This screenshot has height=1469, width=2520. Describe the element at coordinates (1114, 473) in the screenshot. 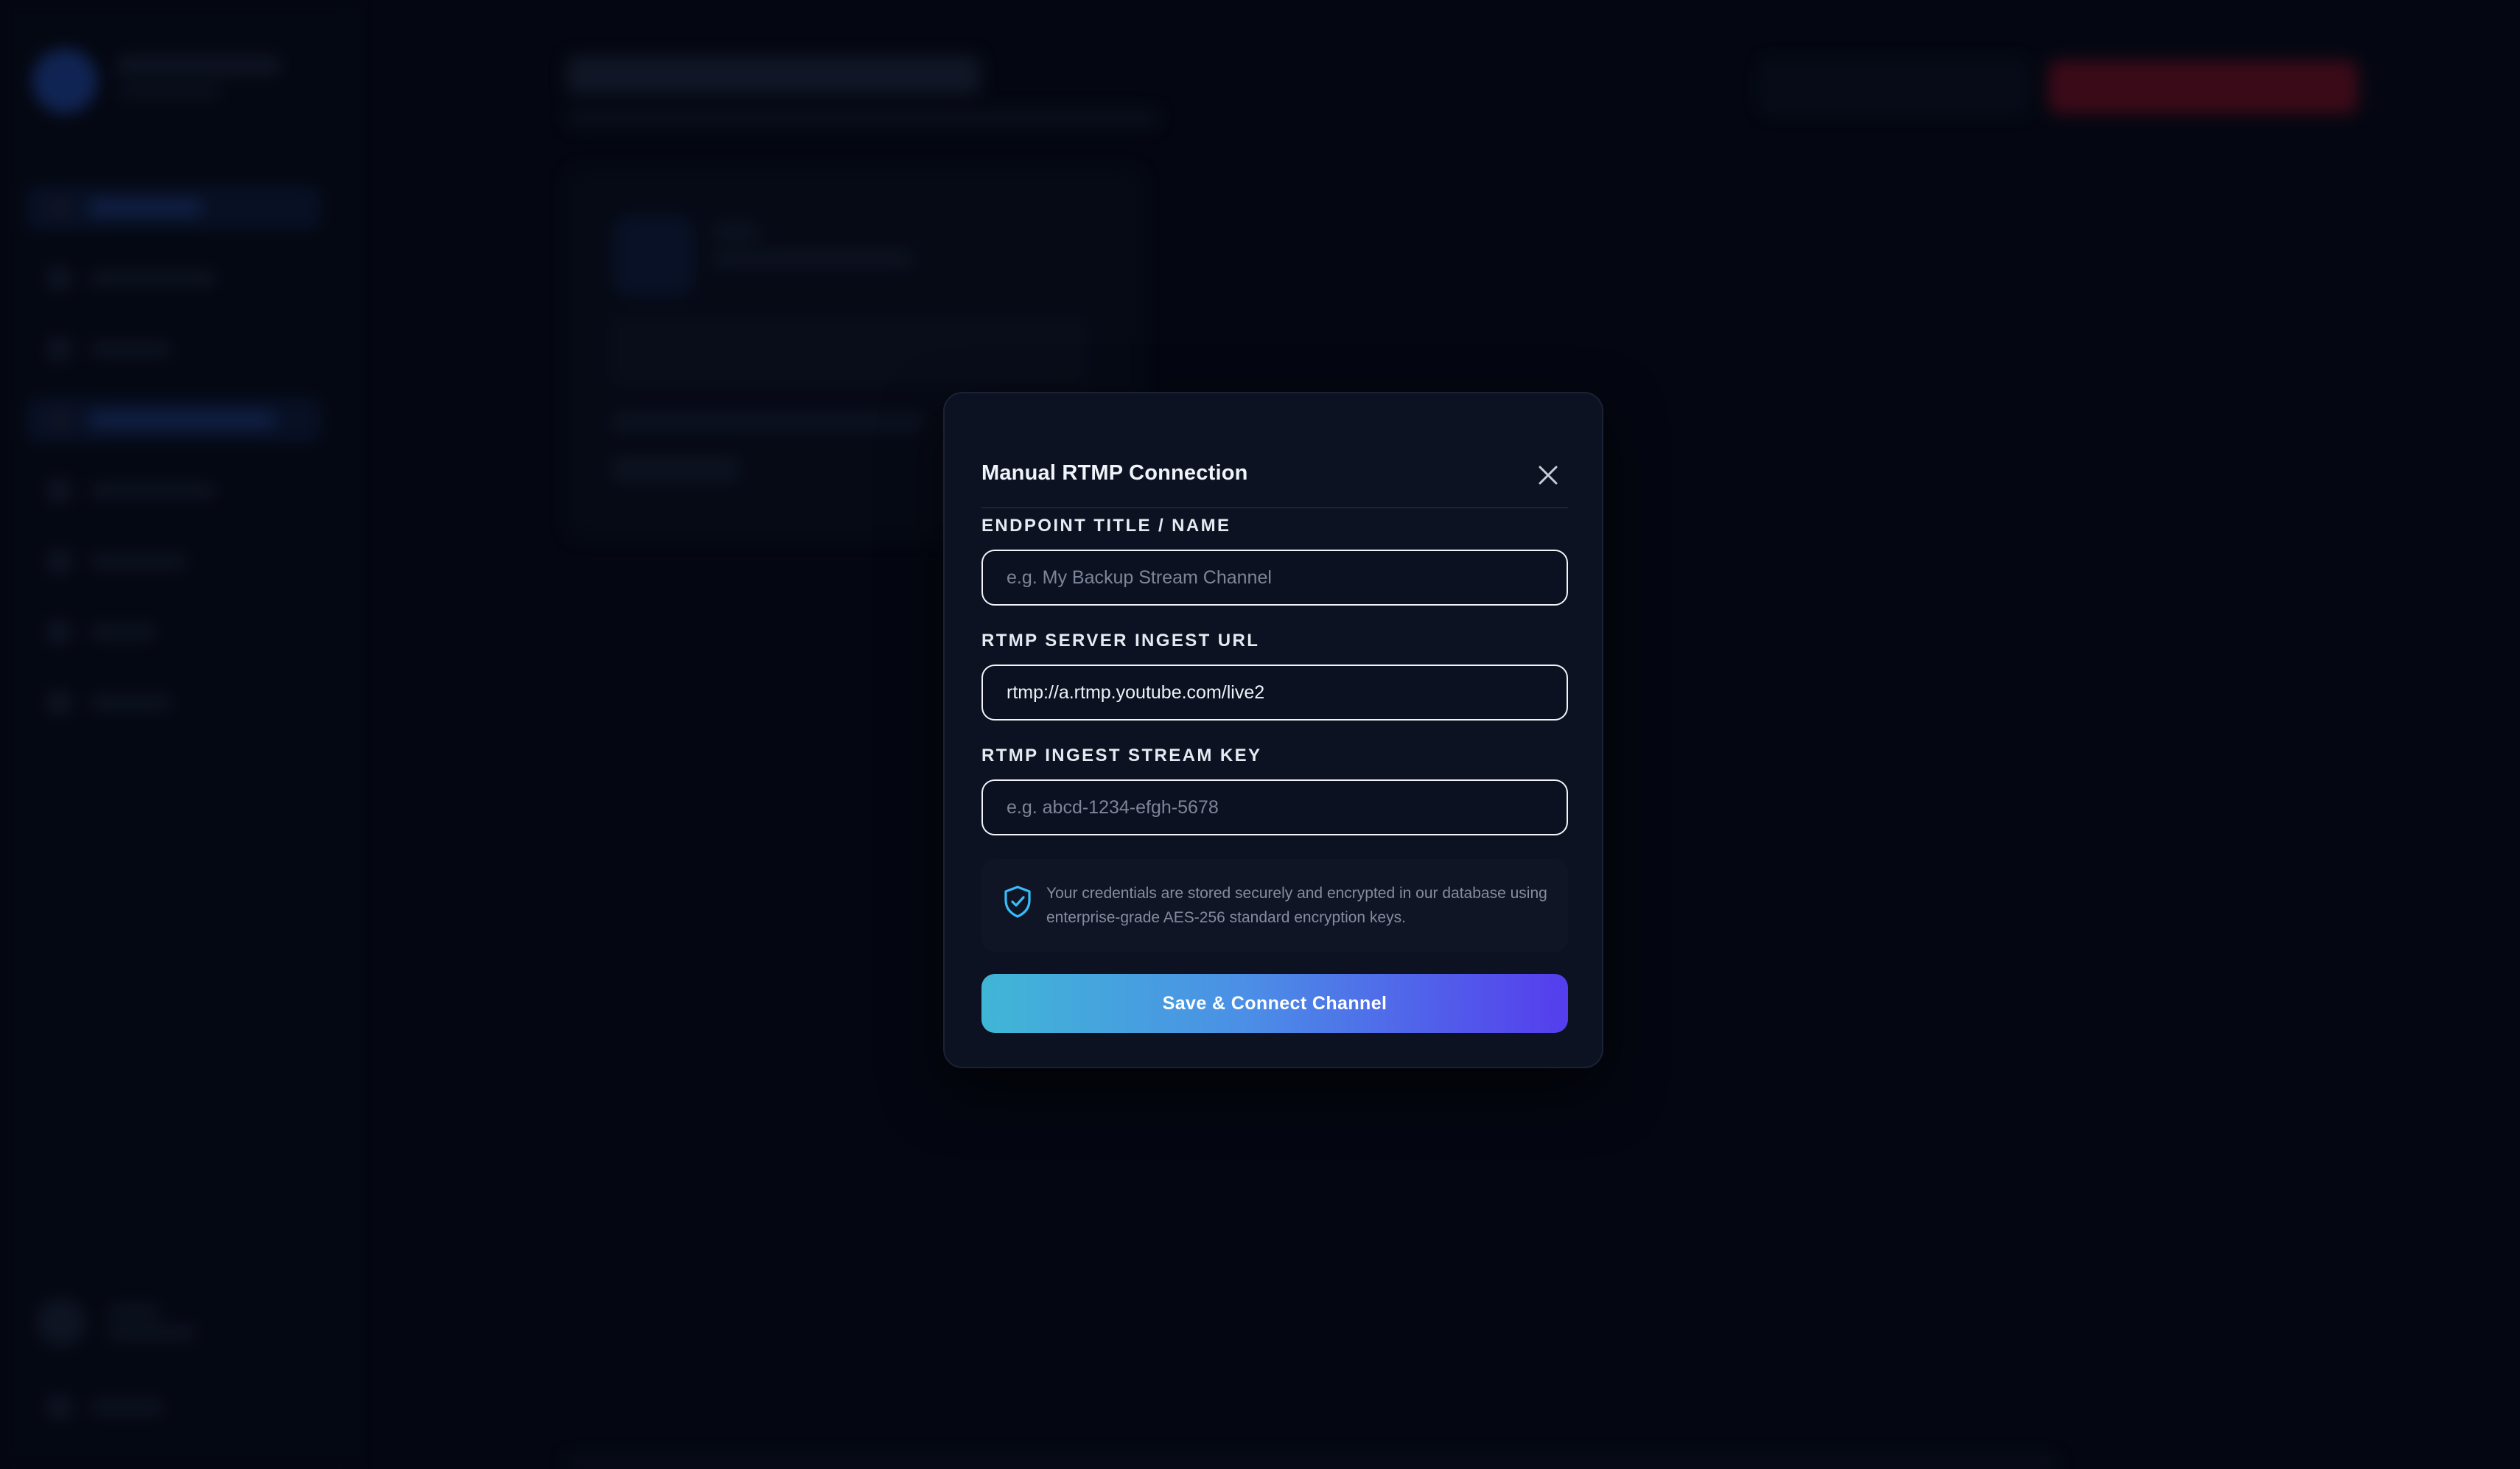

I see `modal-title: Manual RTMP Connection` at that location.